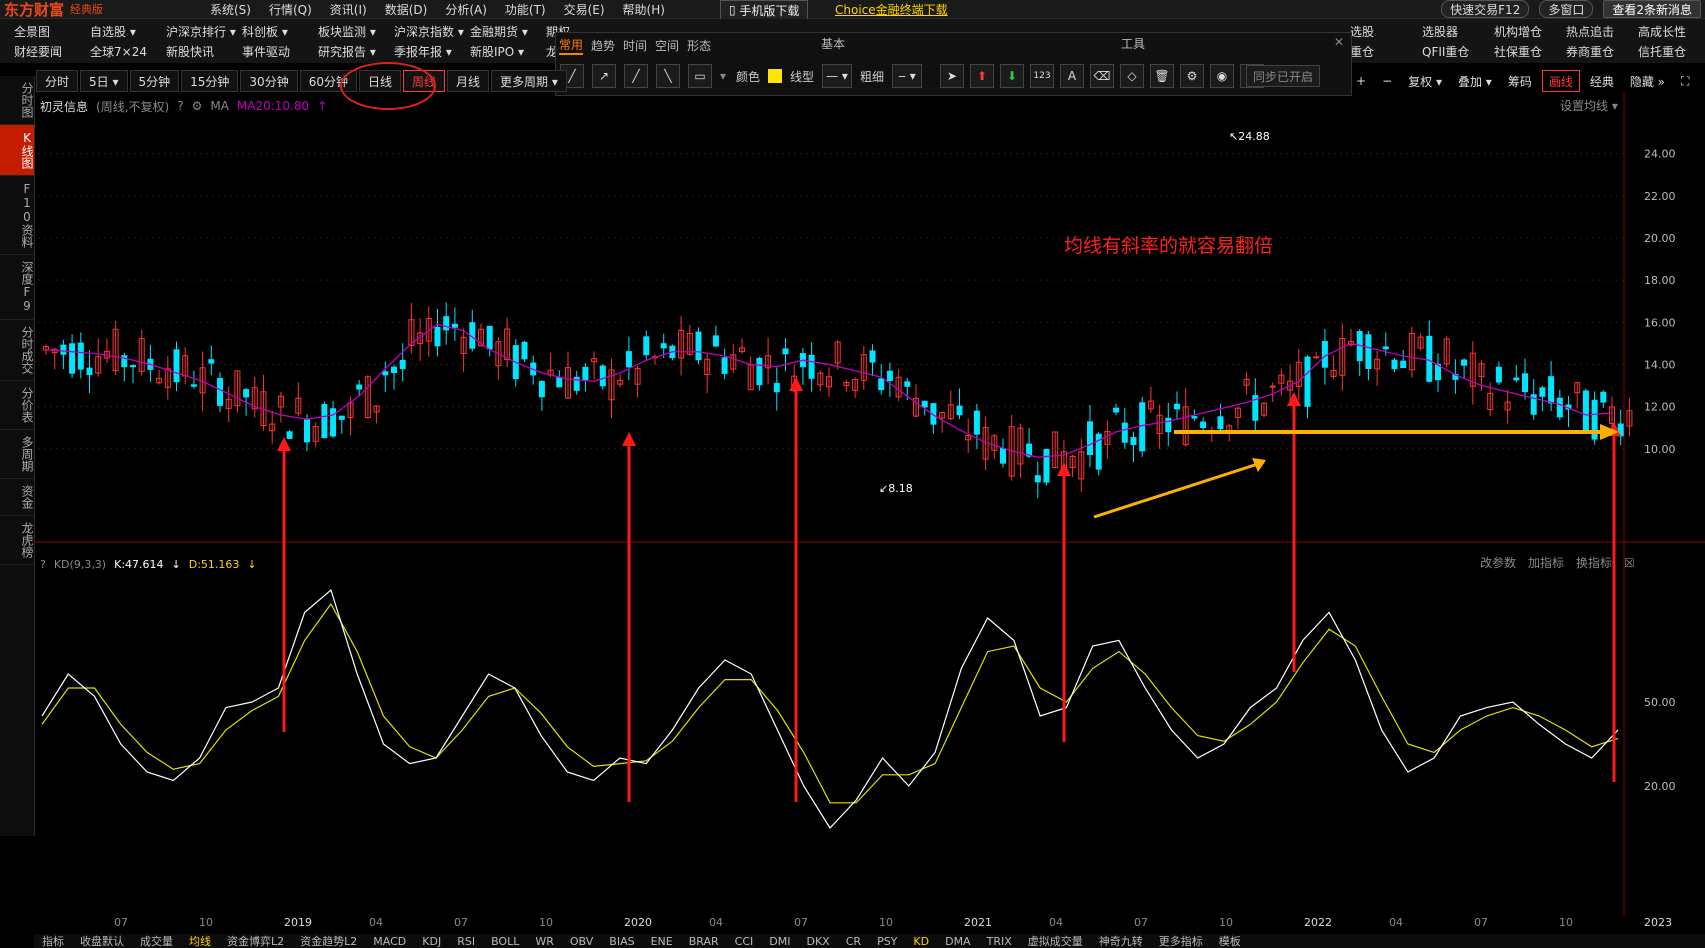 The width and height of the screenshot is (1705, 948). What do you see at coordinates (1072, 76) in the screenshot?
I see `text-icon: A` at bounding box center [1072, 76].